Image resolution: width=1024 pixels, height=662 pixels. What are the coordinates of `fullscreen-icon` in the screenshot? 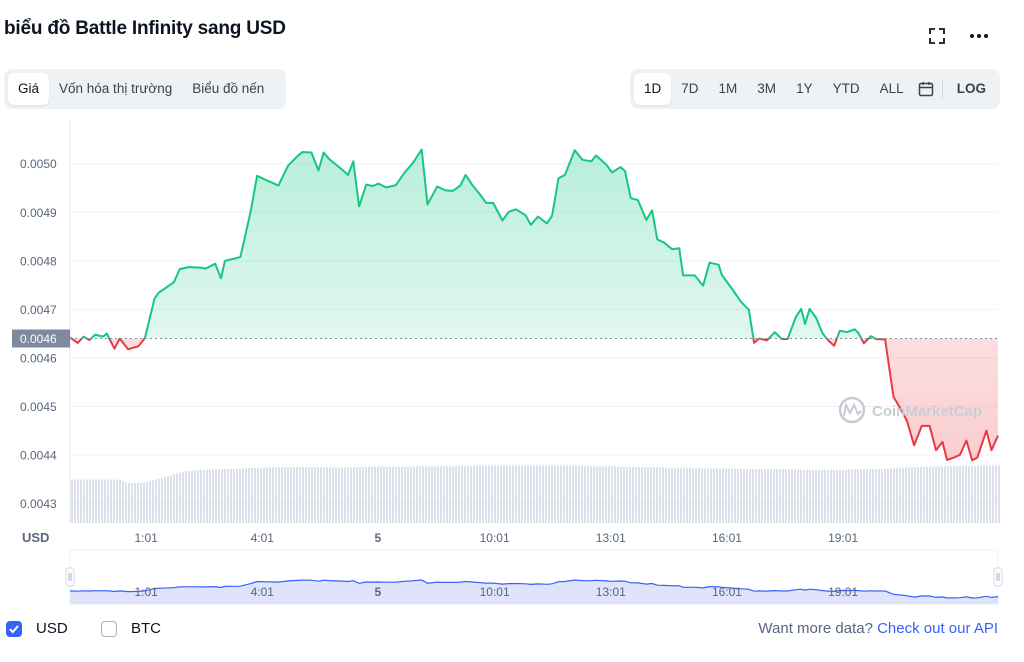 It's located at (937, 36).